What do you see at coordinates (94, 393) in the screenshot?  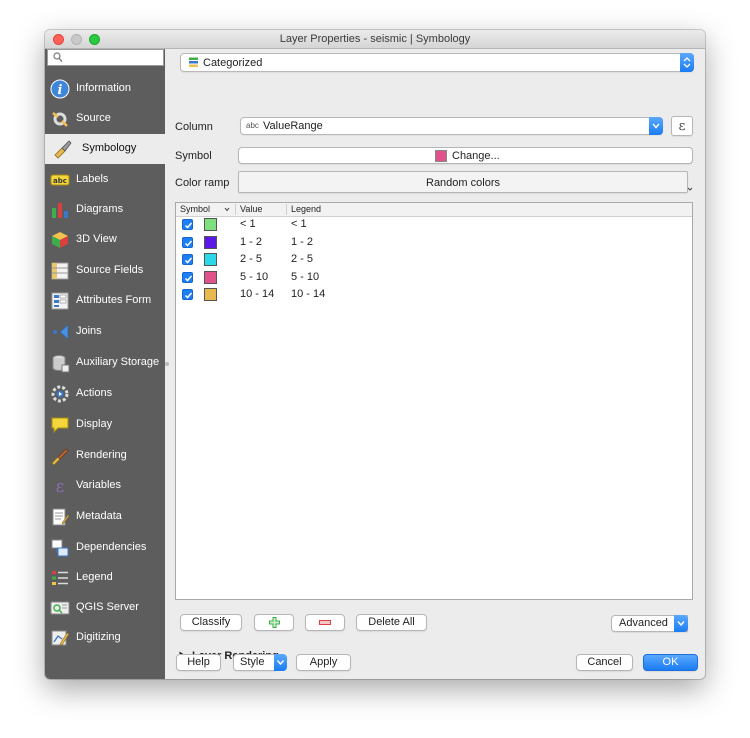 I see `sidebar-item-label: Actions` at bounding box center [94, 393].